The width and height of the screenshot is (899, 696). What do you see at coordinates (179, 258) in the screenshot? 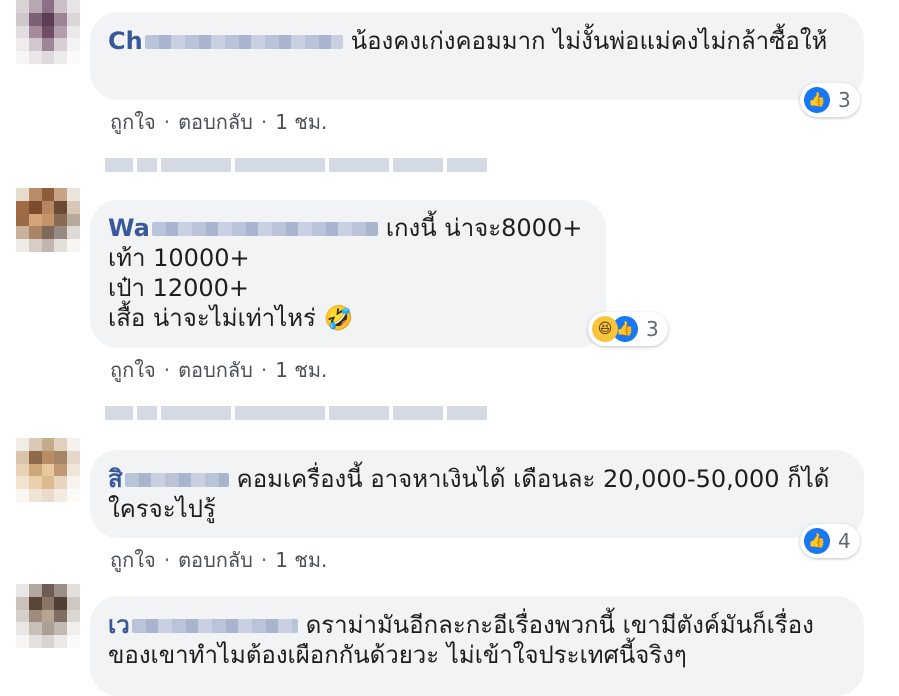
I see `comment-text-line: เท้า 10000+` at bounding box center [179, 258].